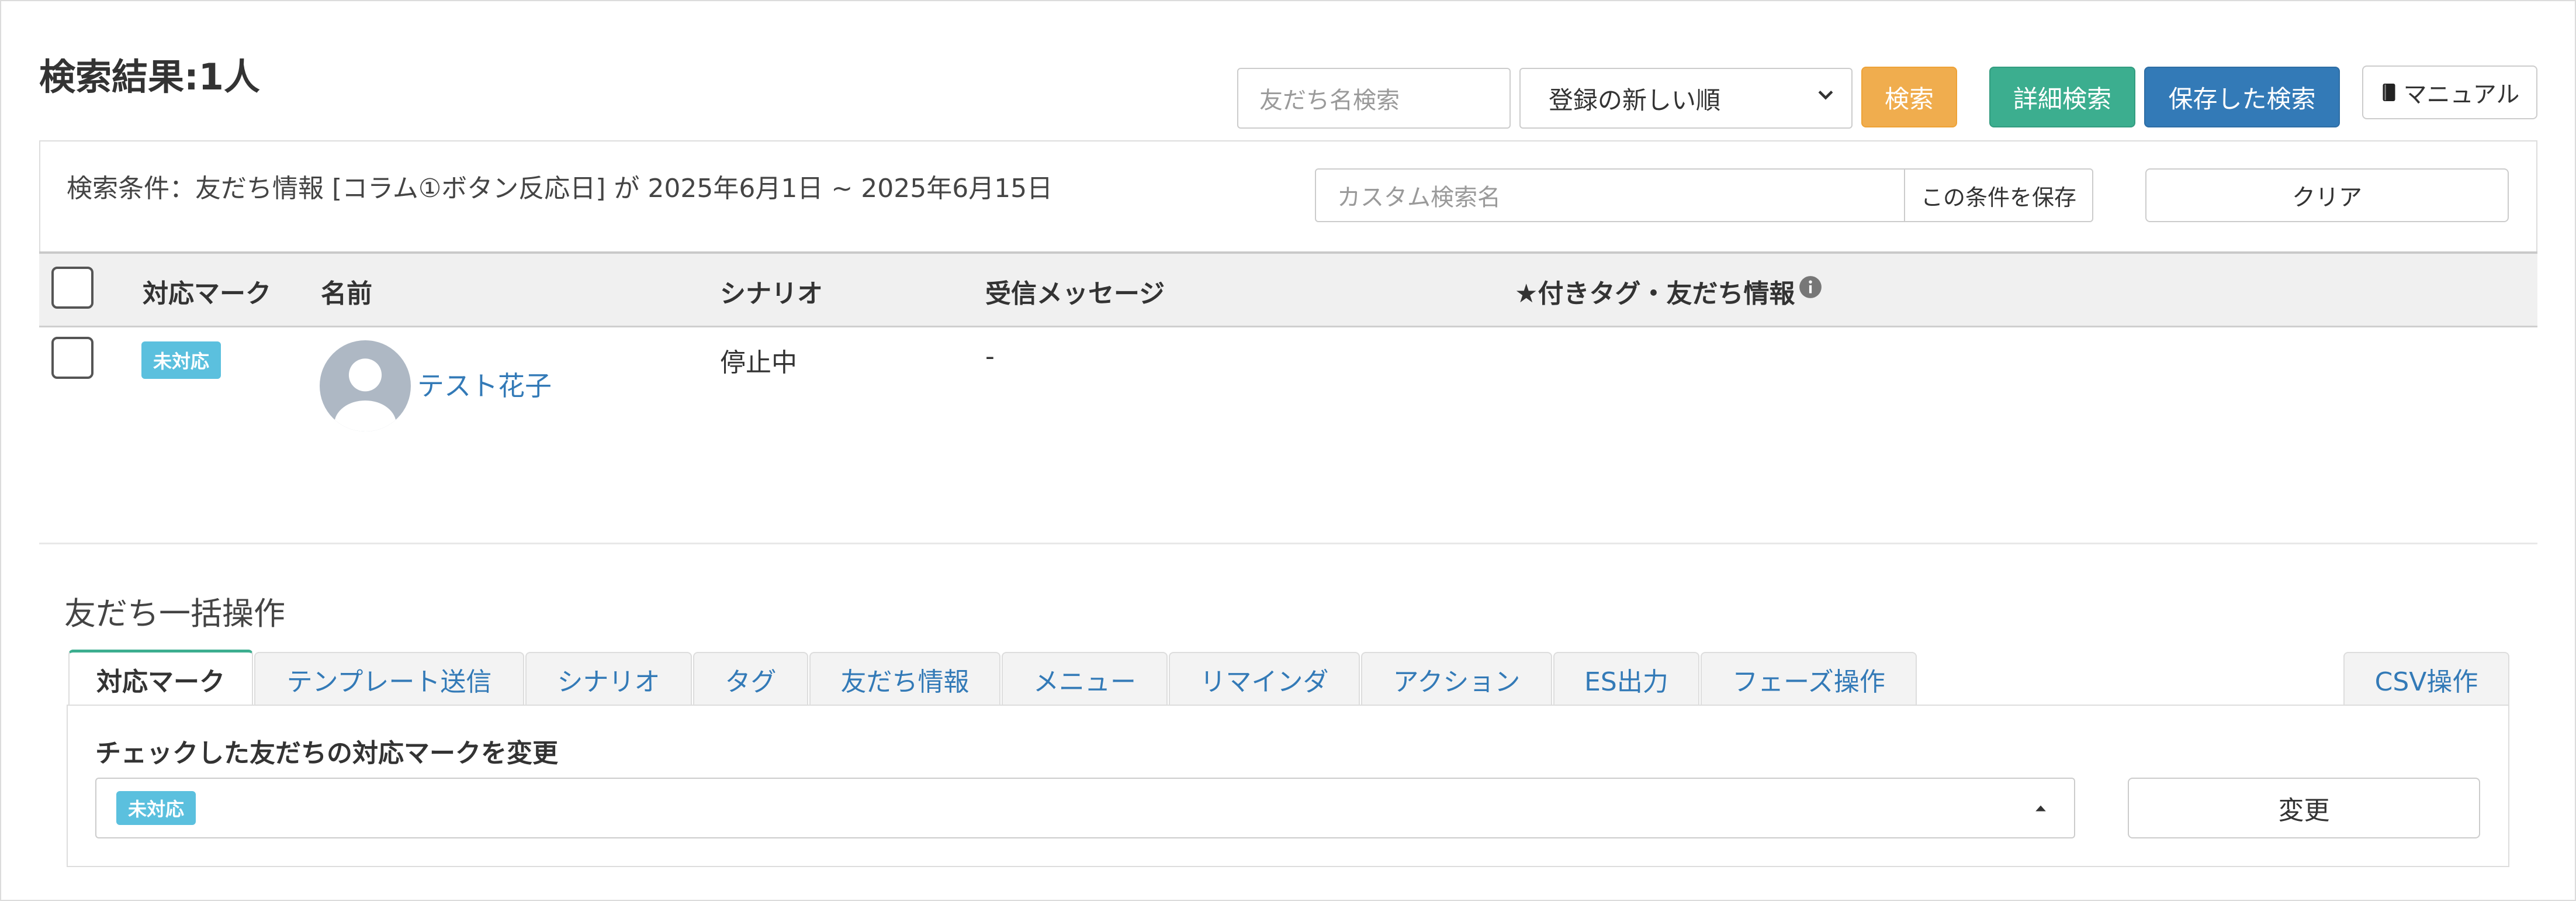 This screenshot has width=2576, height=901. Describe the element at coordinates (181, 360) in the screenshot. I see `status-badge: 未対応` at that location.